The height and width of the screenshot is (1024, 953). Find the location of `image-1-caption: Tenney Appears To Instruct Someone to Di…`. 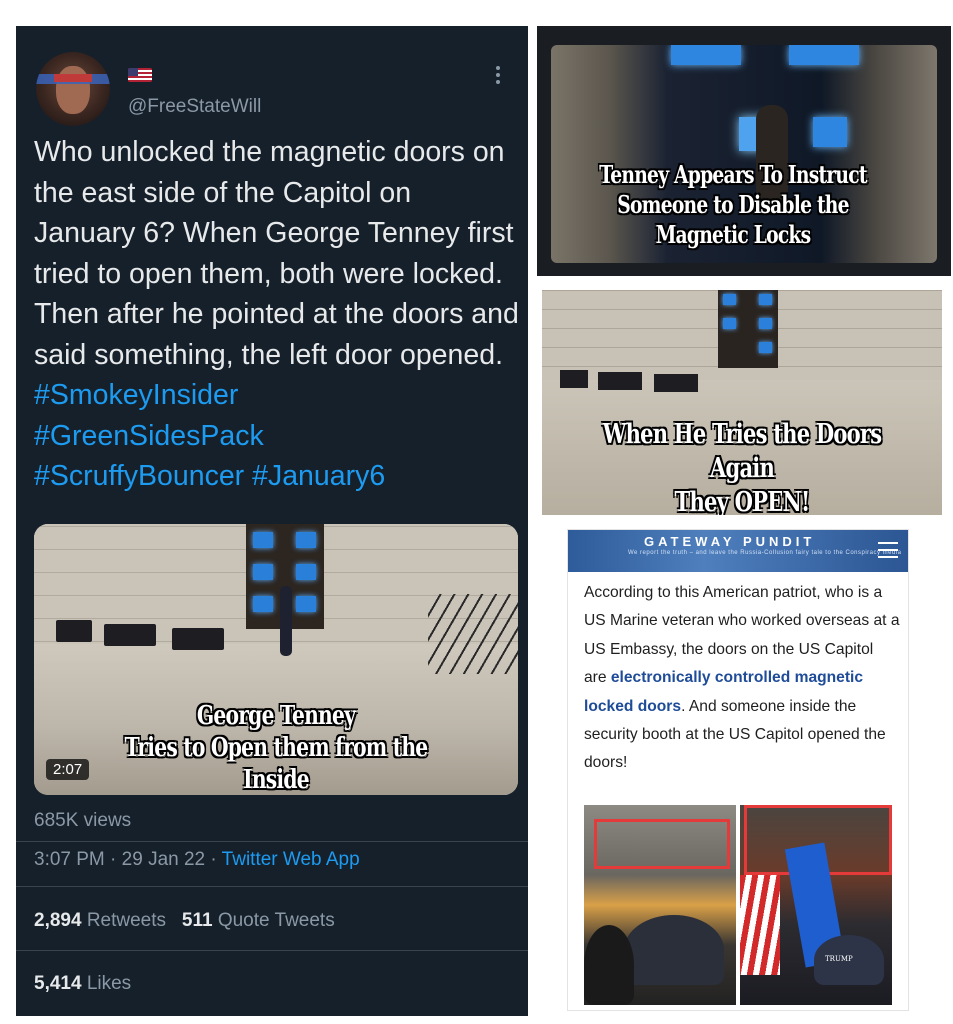

image-1-caption: Tenney Appears To Instruct Someone to Di… is located at coordinates (733, 205).